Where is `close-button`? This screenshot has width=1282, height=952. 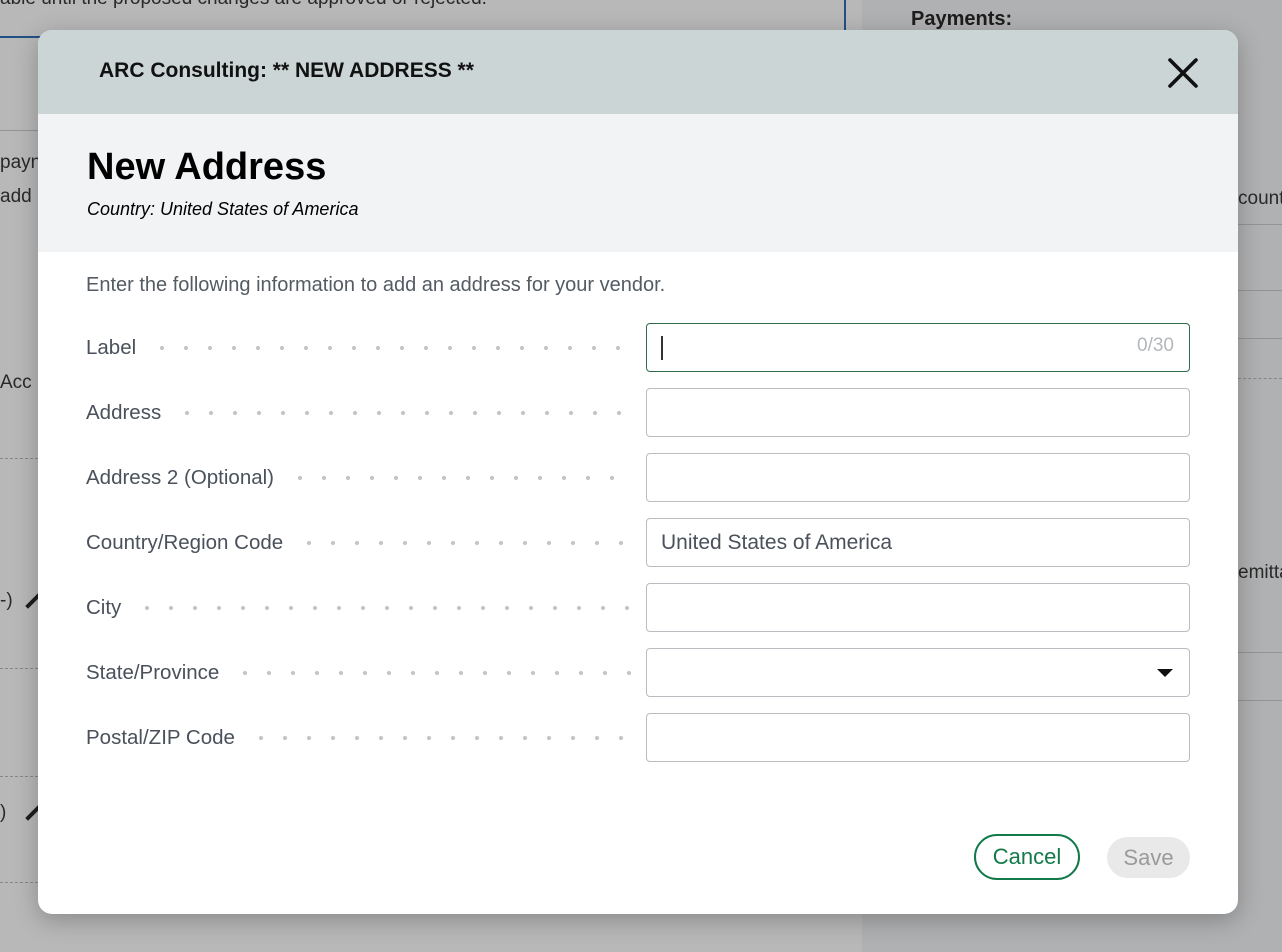
close-button is located at coordinates (1183, 73).